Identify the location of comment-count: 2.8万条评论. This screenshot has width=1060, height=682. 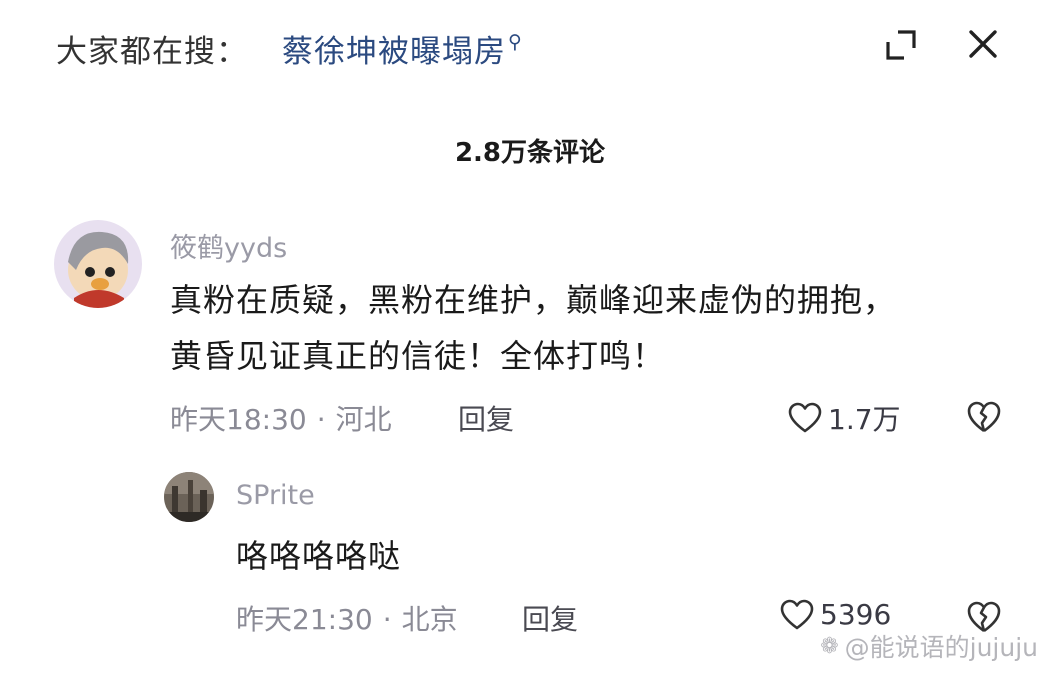
(530, 153).